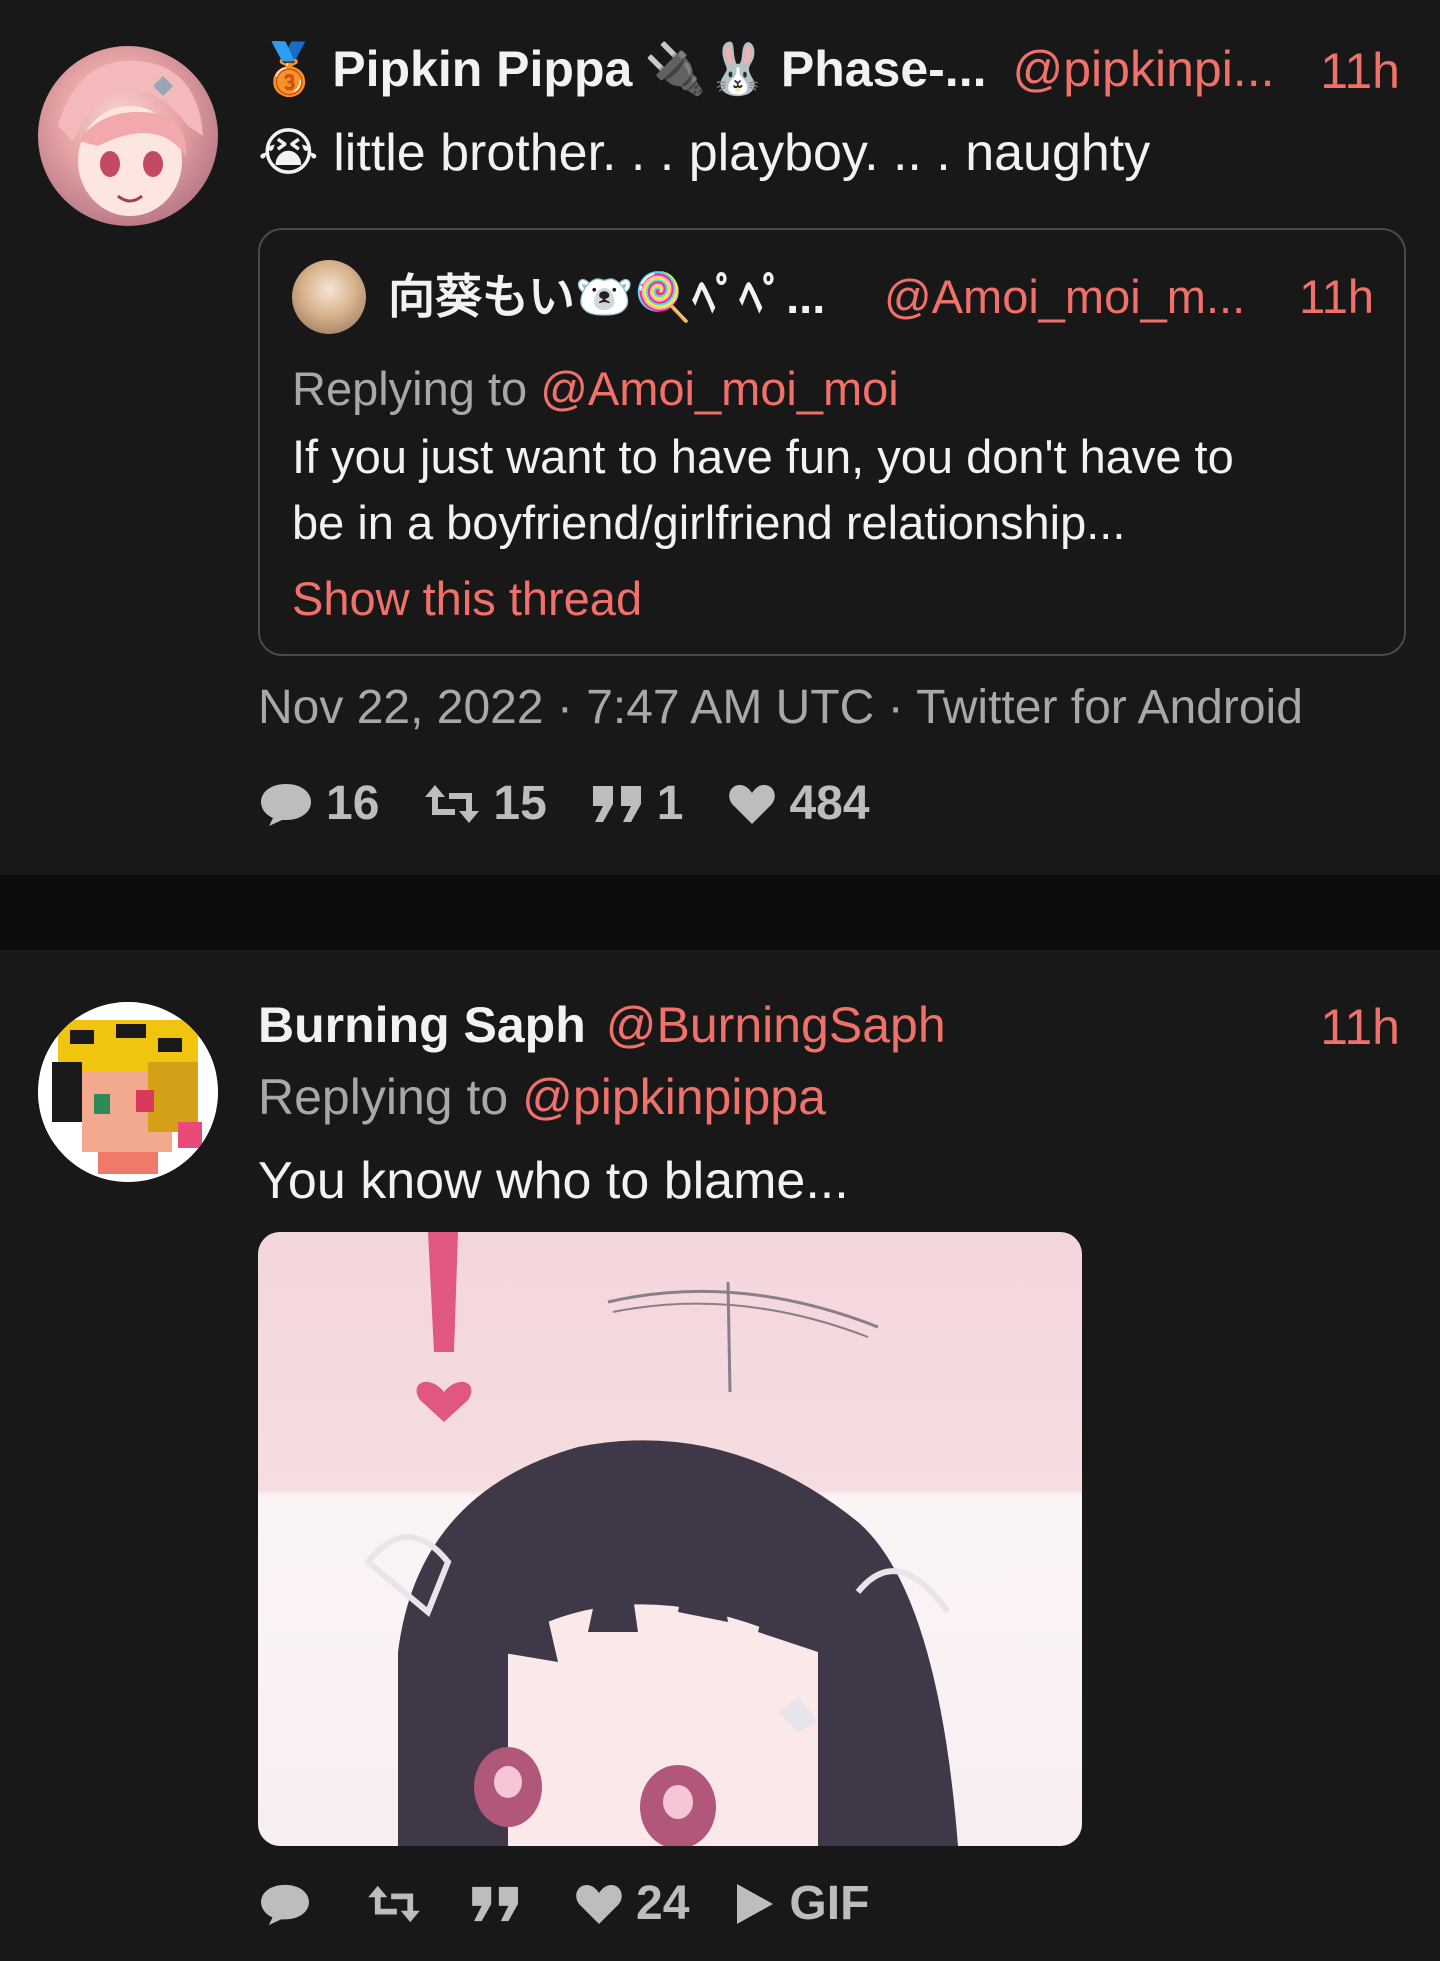 This screenshot has height=1961, width=1440. What do you see at coordinates (670, 803) in the screenshot?
I see `quote-count: 1` at bounding box center [670, 803].